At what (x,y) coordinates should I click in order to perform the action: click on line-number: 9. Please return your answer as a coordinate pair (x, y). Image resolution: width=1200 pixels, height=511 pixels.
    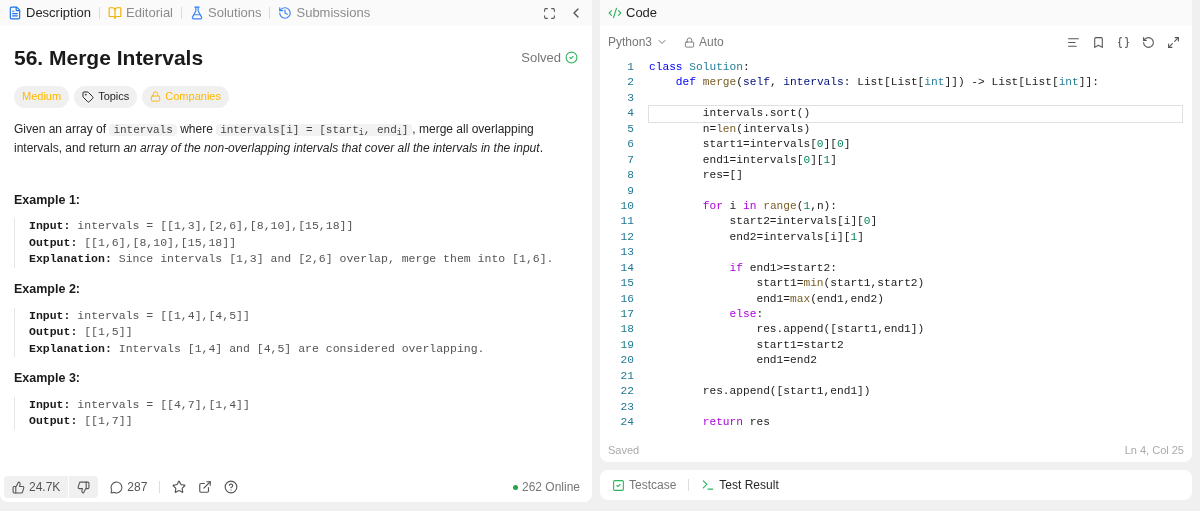
    Looking at the image, I should click on (630, 191).